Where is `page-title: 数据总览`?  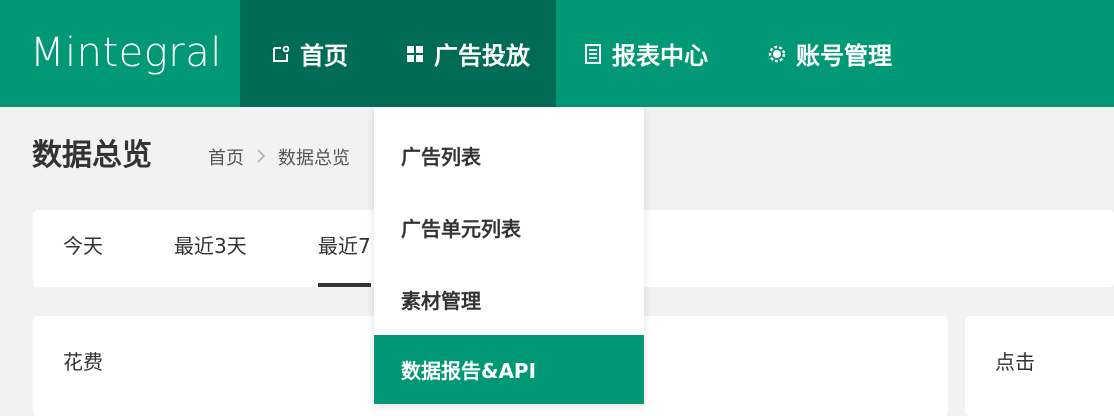 page-title: 数据总览 is located at coordinates (92, 155).